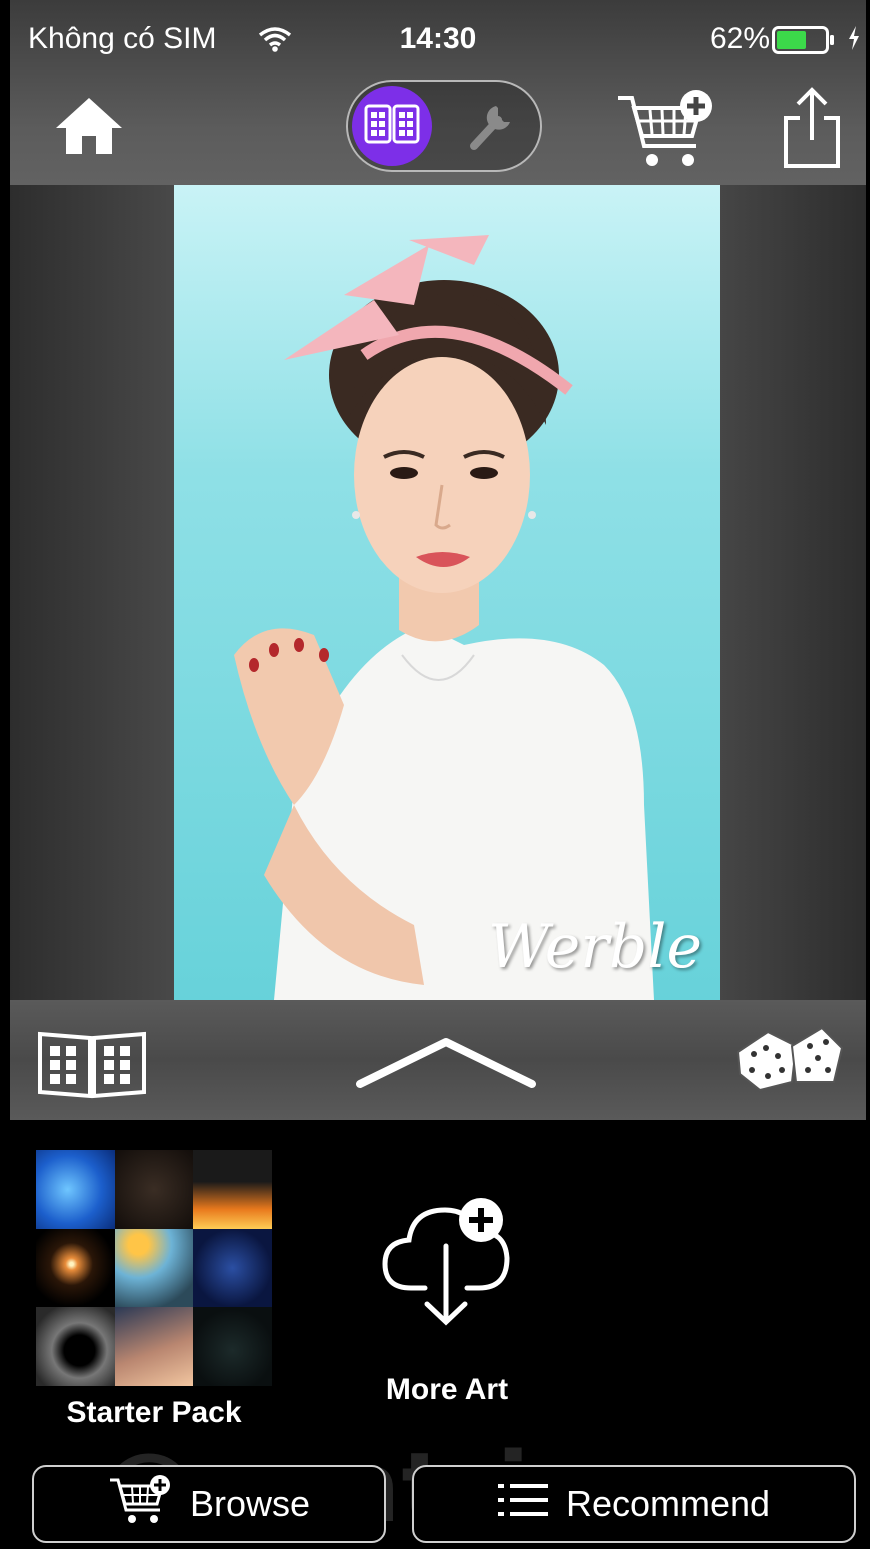 The width and height of the screenshot is (870, 1549). I want to click on top-toolbar, so click(438, 131).